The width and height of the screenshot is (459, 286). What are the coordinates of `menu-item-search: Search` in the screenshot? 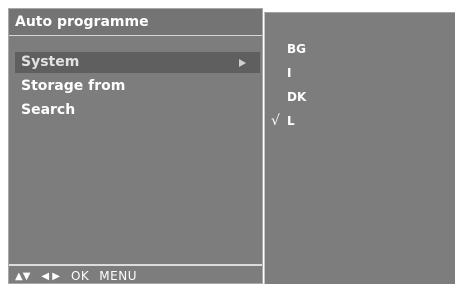 It's located at (137, 110).